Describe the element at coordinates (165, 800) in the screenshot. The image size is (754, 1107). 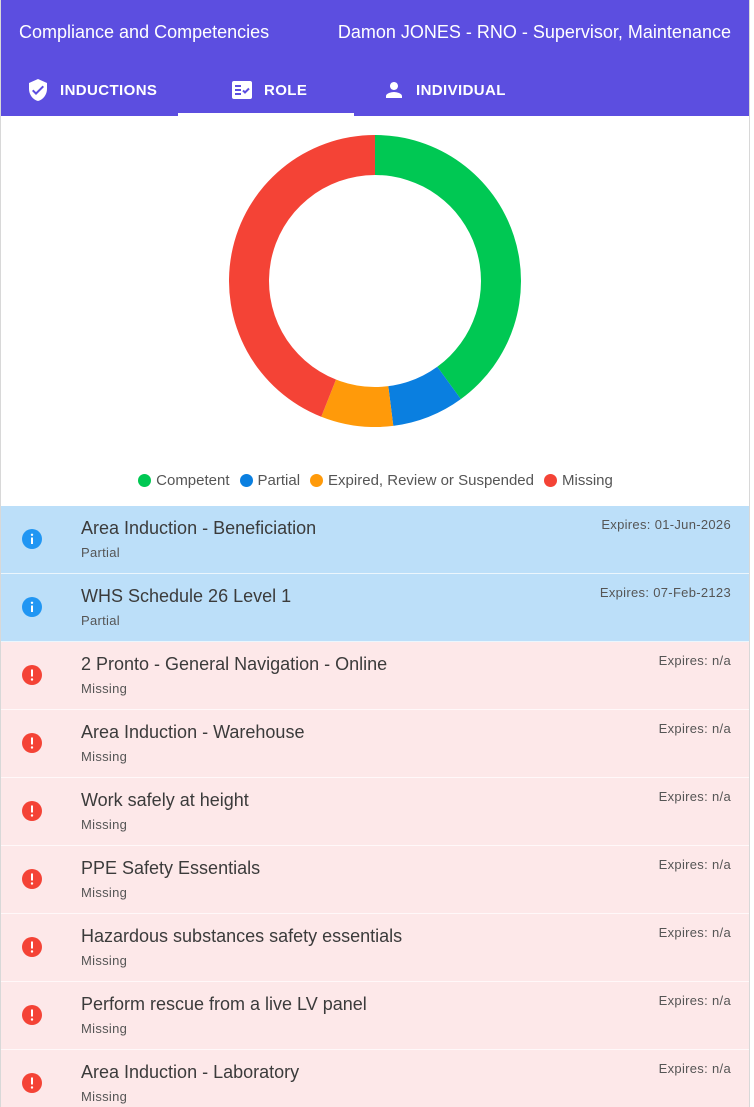
I see `item-name: Work safely at height` at that location.